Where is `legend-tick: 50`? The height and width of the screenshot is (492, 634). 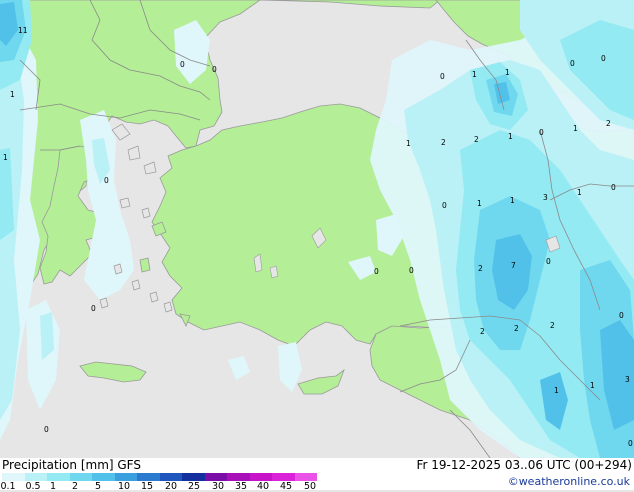 legend-tick: 50 is located at coordinates (310, 486).